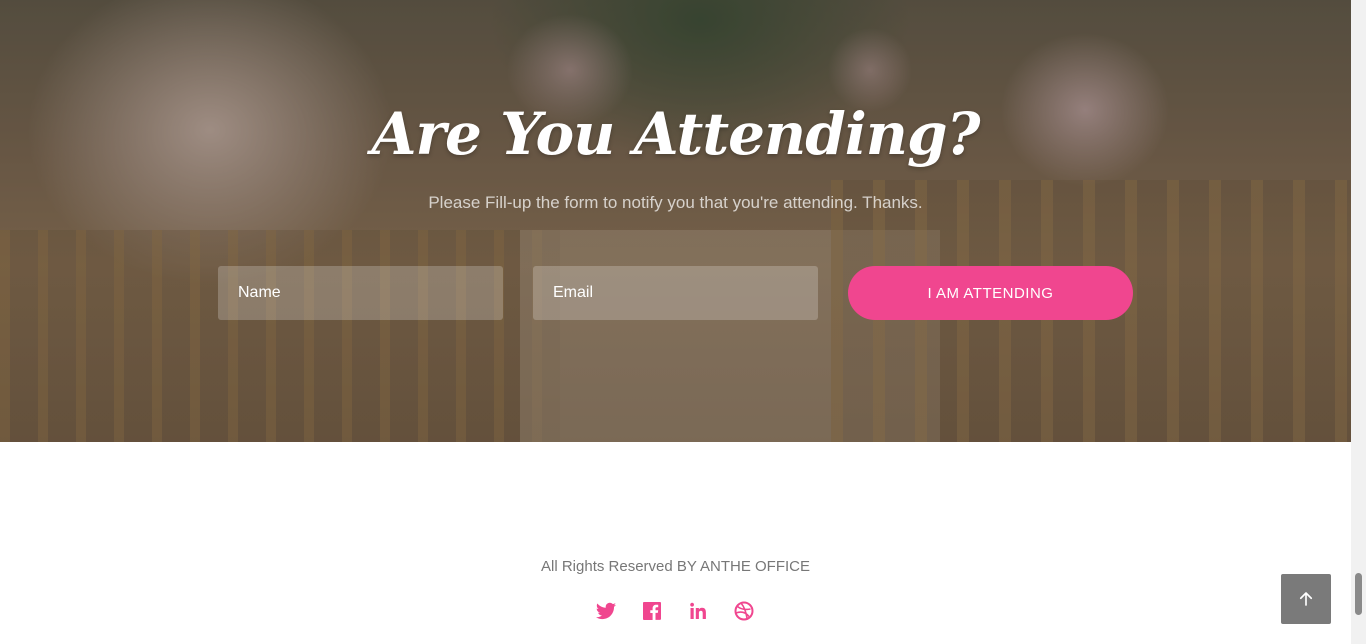 The image size is (1366, 644). Describe the element at coordinates (1358, 322) in the screenshot. I see `page-scrollbar` at that location.